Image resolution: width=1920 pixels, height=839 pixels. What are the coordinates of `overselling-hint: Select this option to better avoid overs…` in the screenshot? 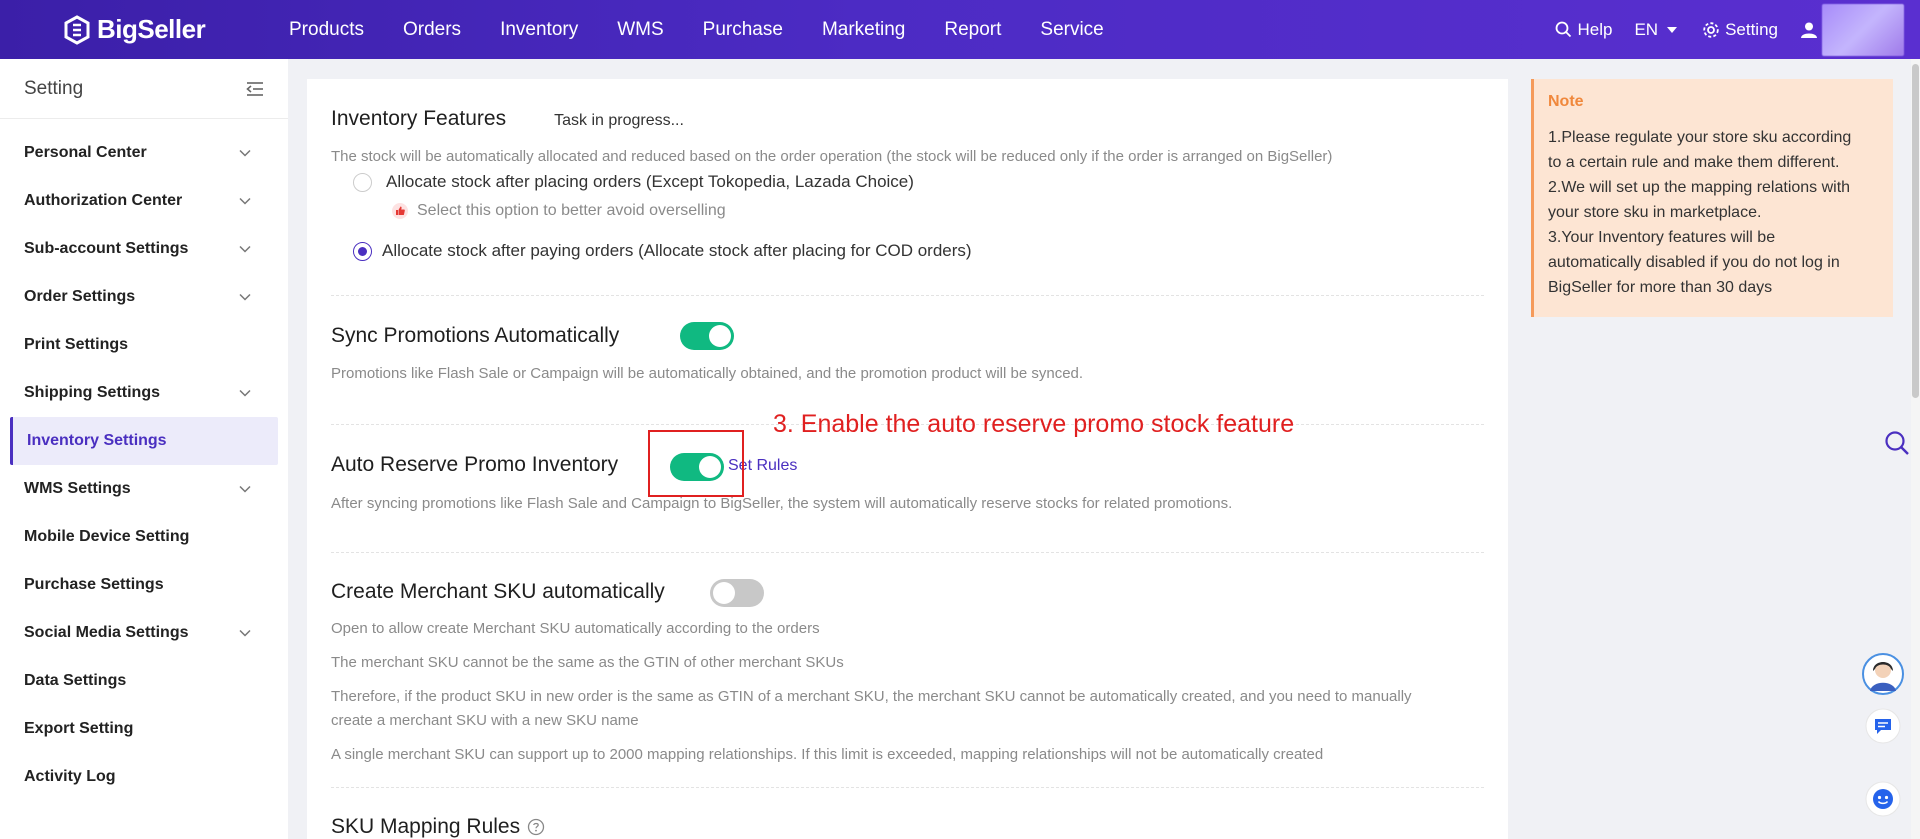 It's located at (938, 211).